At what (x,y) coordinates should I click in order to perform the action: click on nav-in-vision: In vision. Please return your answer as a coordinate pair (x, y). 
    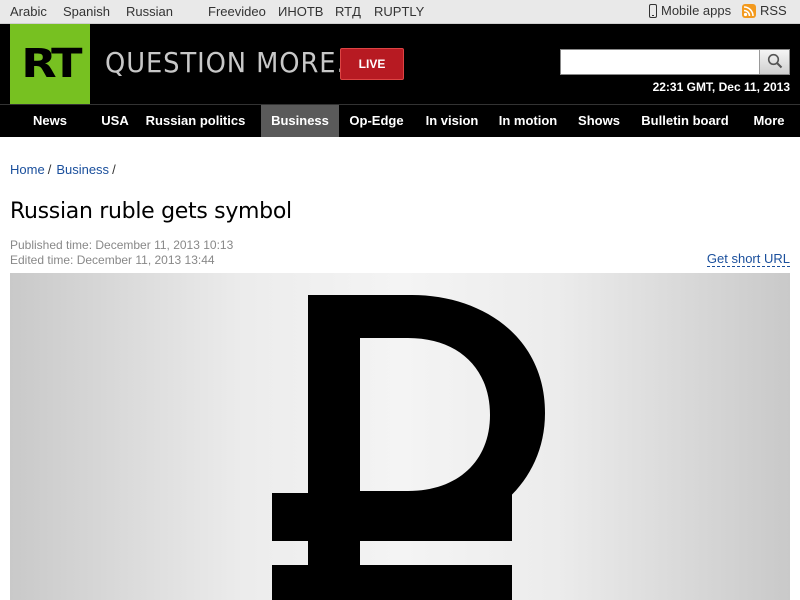
    Looking at the image, I should click on (452, 121).